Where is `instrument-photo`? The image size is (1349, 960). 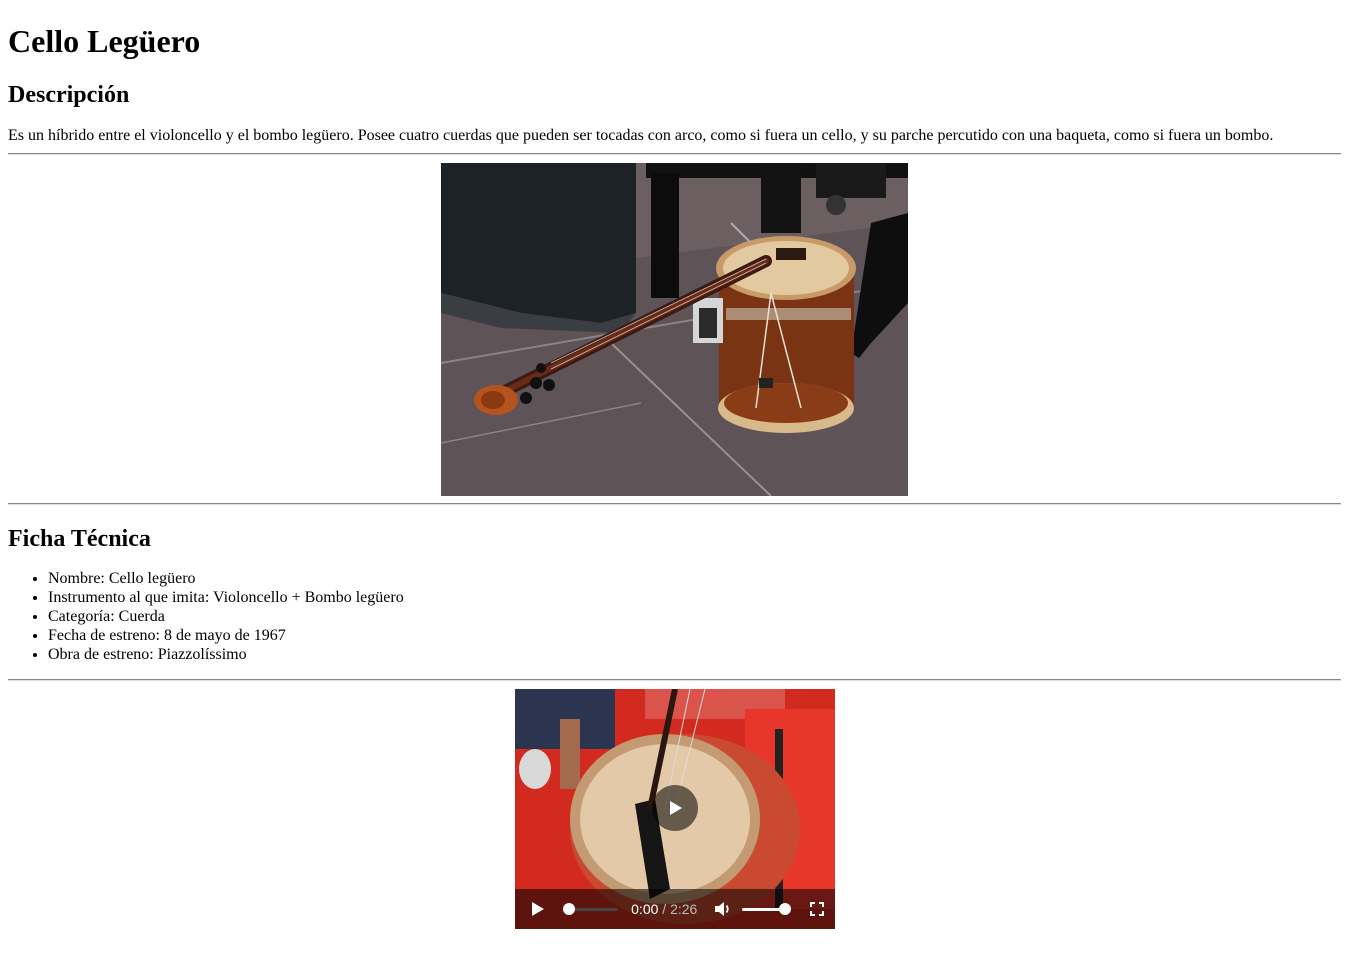
instrument-photo is located at coordinates (674, 329).